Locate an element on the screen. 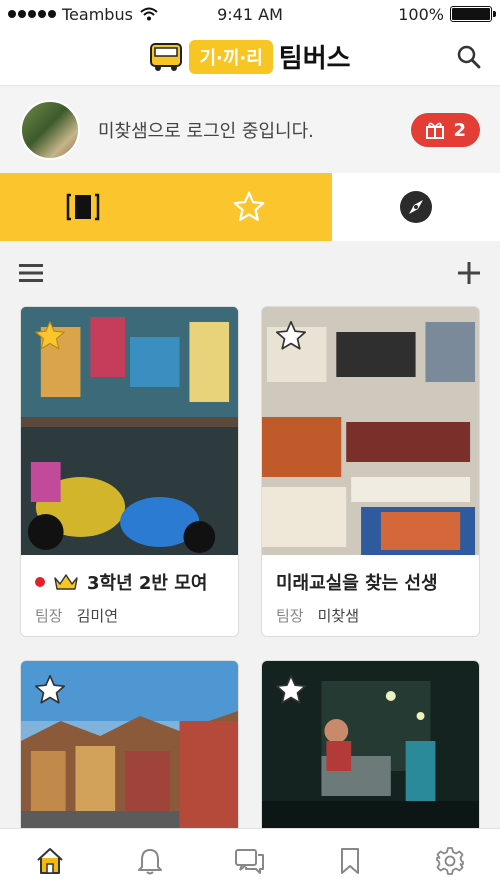 Image resolution: width=500 pixels, height=892 pixels. board-icon is located at coordinates (83, 207).